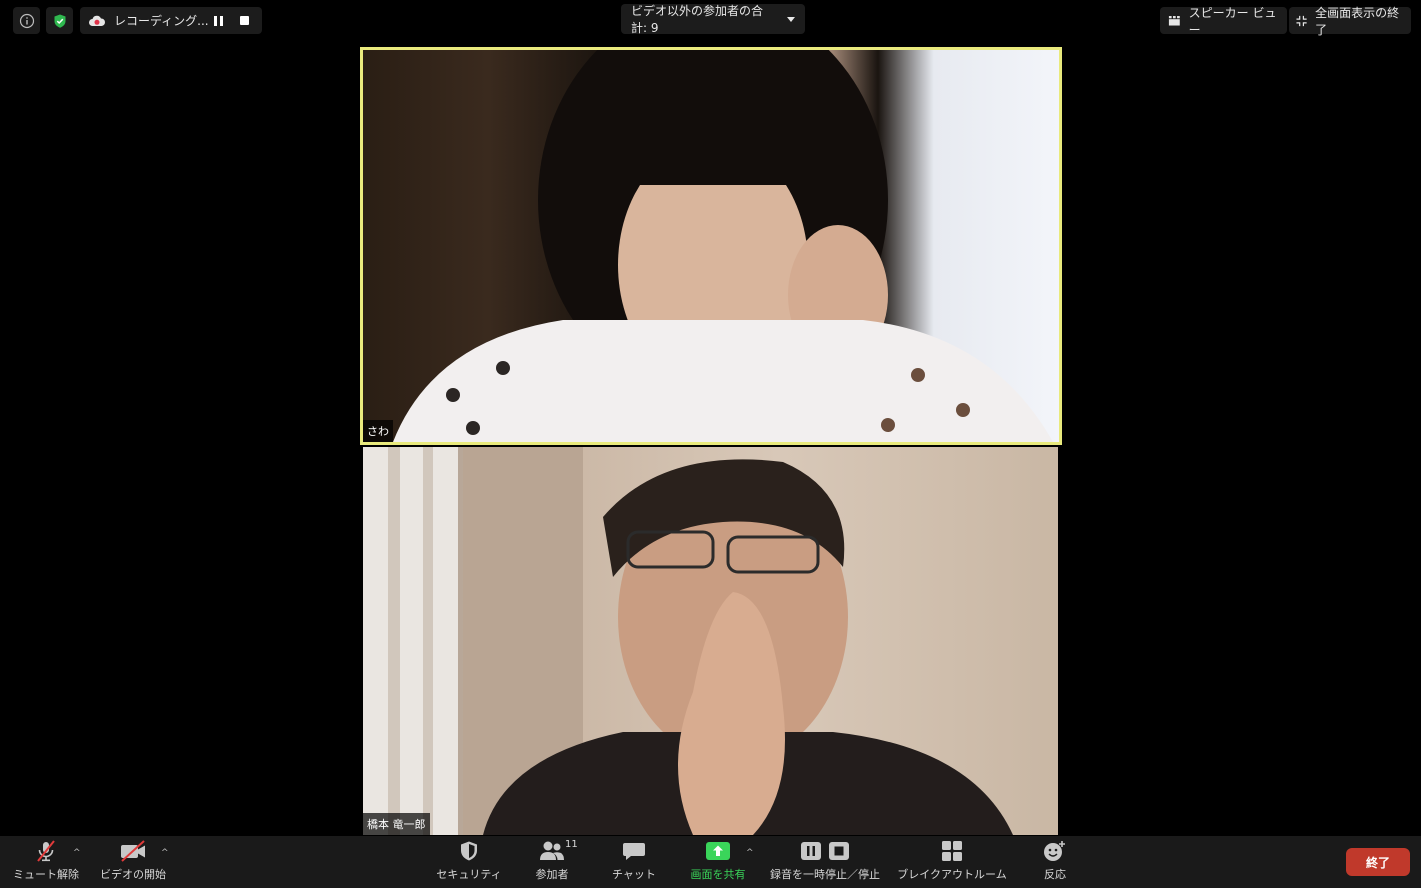 This screenshot has height=888, width=1421. What do you see at coordinates (634, 851) in the screenshot?
I see `chat-bubble-icon` at bounding box center [634, 851].